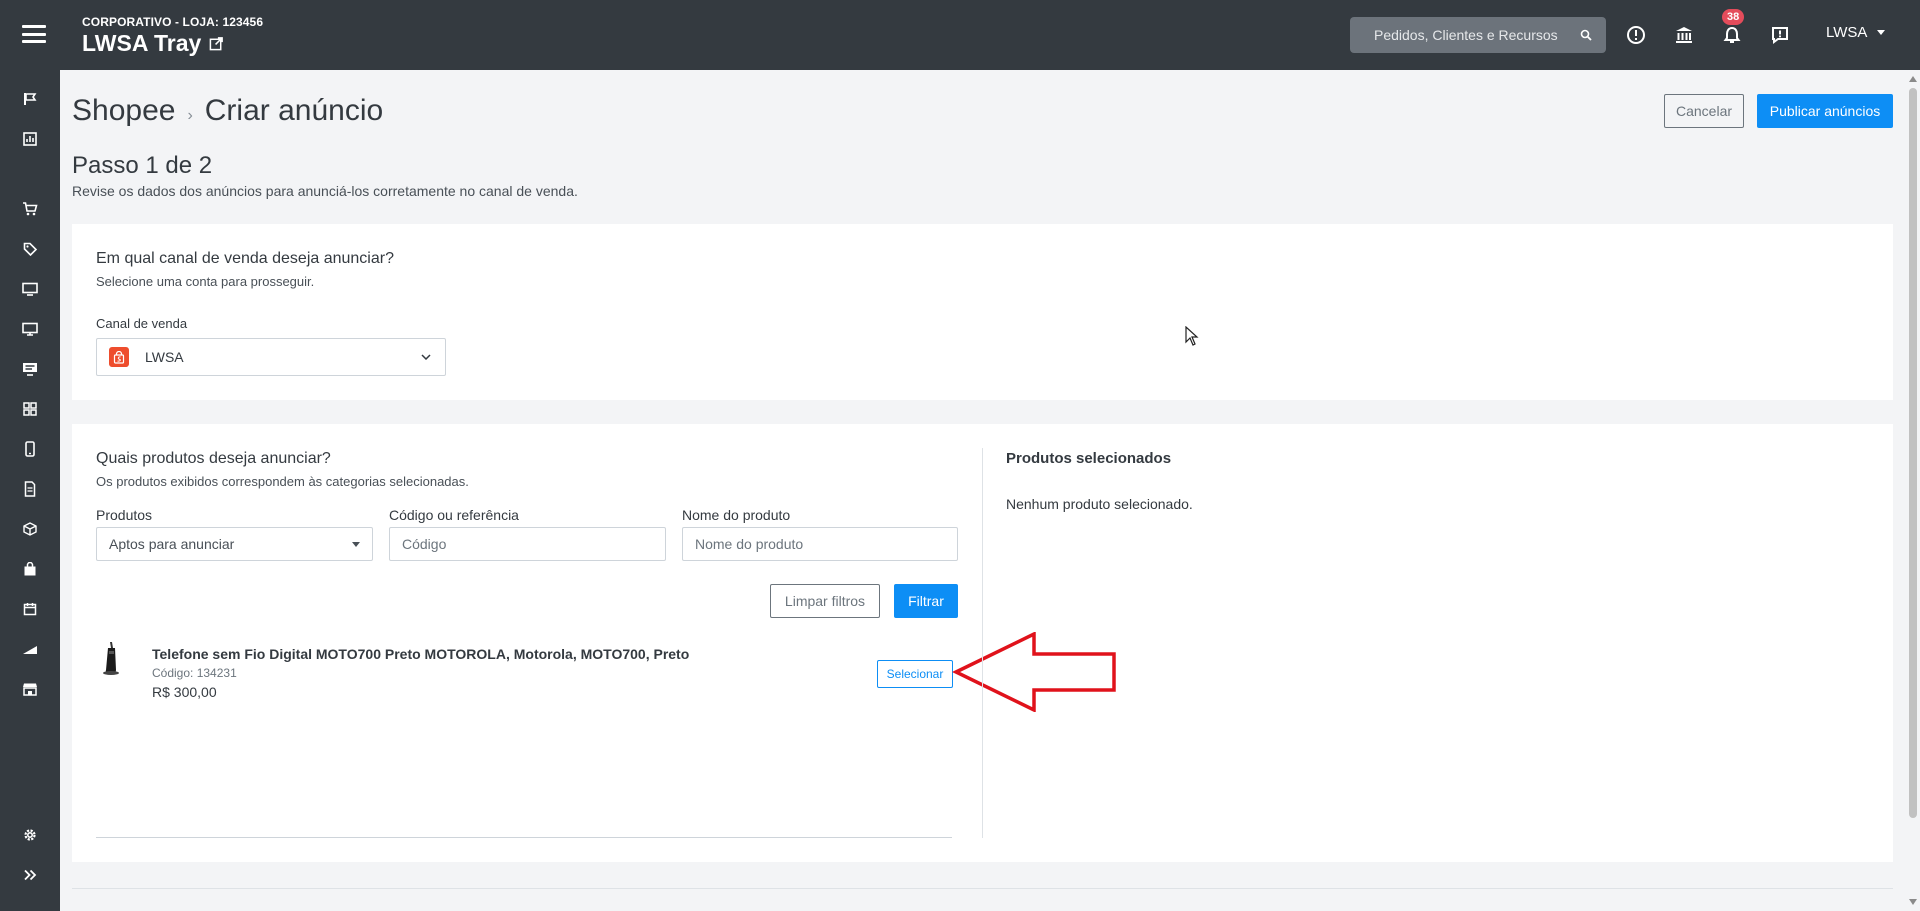 The width and height of the screenshot is (1920, 911). What do you see at coordinates (1466, 35) in the screenshot?
I see `search-placeholder: Pedidos, Clientes e Recursos` at bounding box center [1466, 35].